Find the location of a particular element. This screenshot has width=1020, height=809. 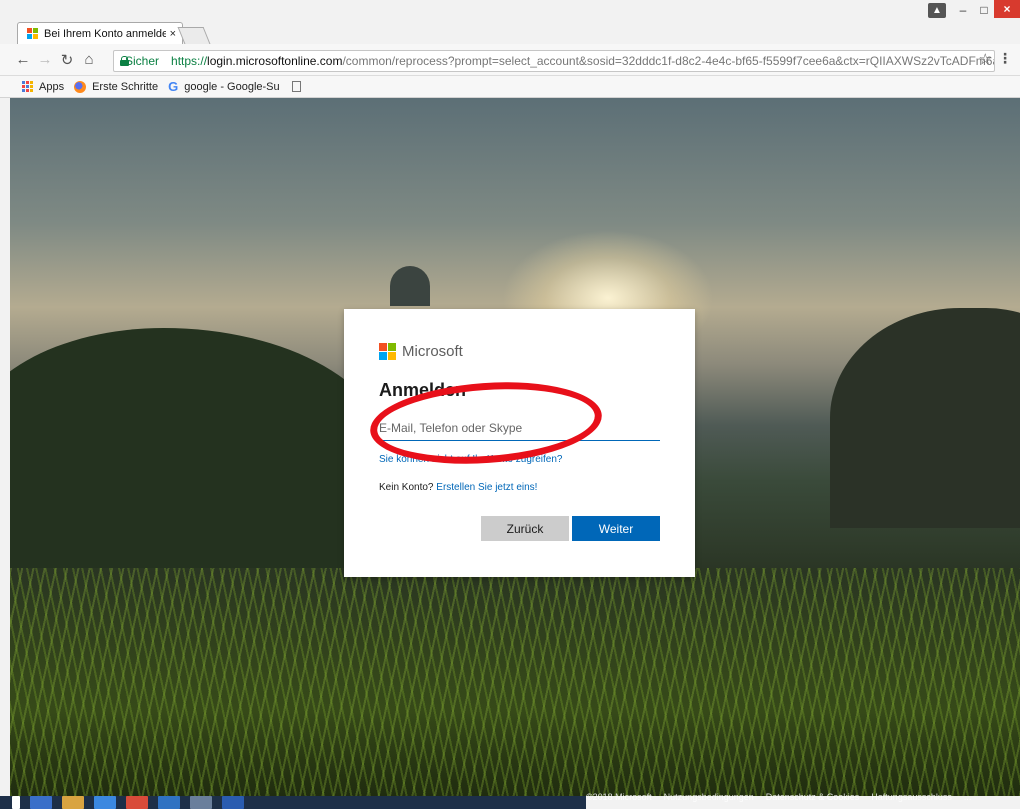

tab-close-icon: × is located at coordinates (173, 34).